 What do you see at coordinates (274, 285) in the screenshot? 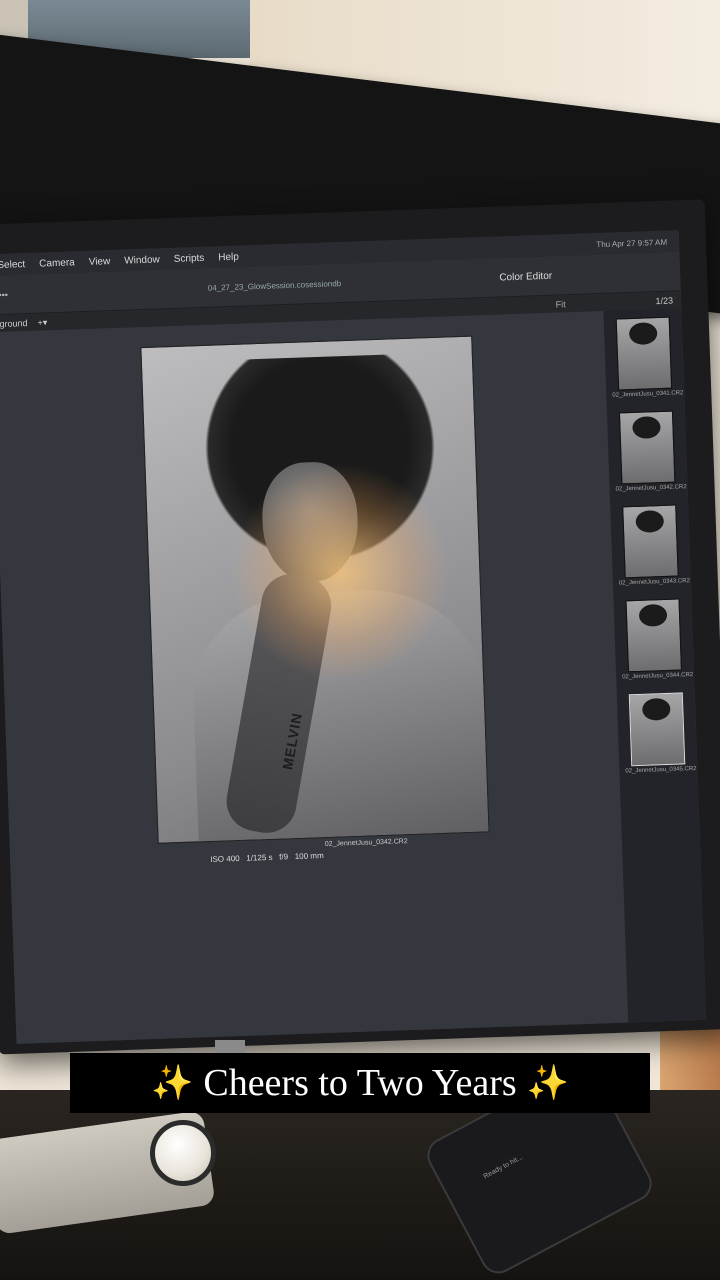
I see `document-title: 04_27_23_GlowSession.cosessiondb` at bounding box center [274, 285].